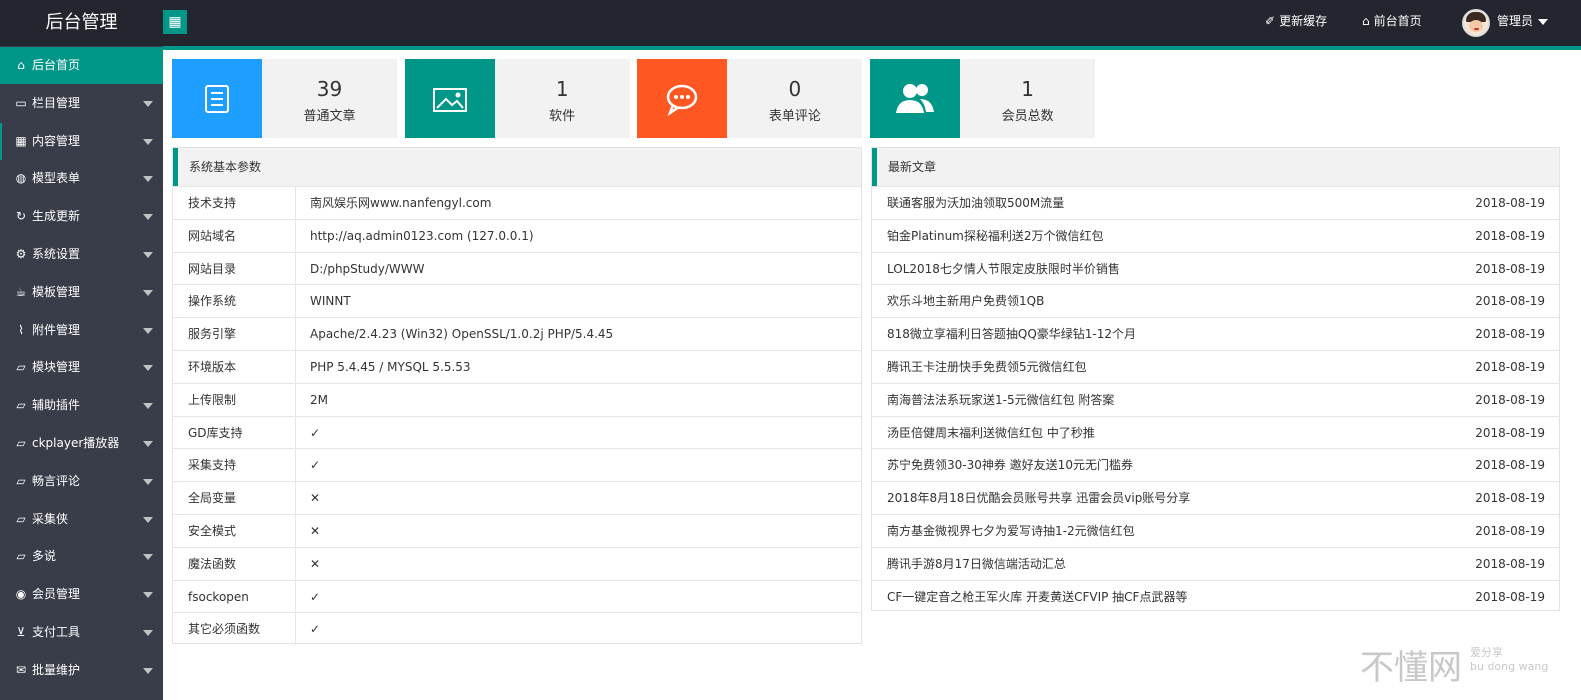 This screenshot has height=700, width=1581. Describe the element at coordinates (794, 116) in the screenshot. I see `stat-label: 表单评论` at that location.